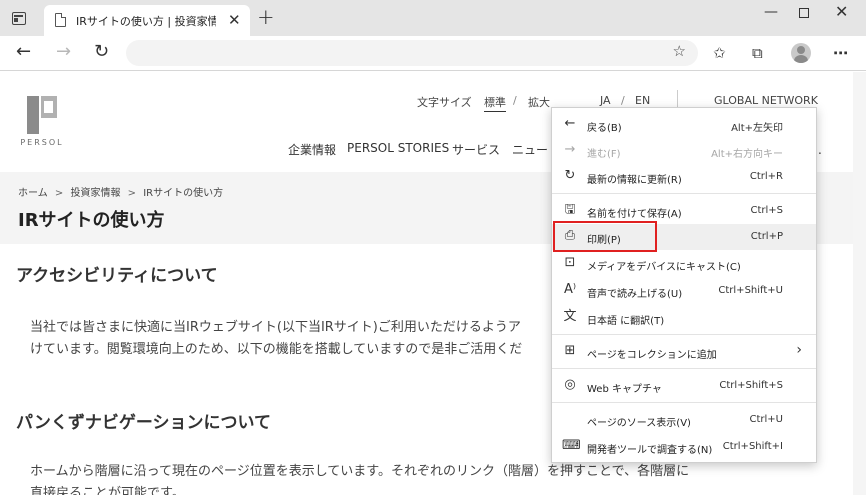 The width and height of the screenshot is (866, 495). I want to click on tab-close-icon: ✕, so click(234, 20).